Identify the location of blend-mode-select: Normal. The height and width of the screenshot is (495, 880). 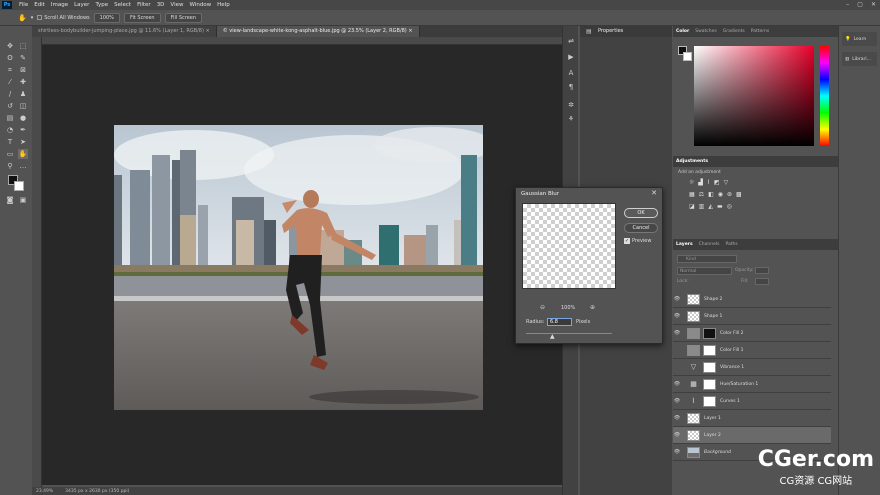
(704, 271).